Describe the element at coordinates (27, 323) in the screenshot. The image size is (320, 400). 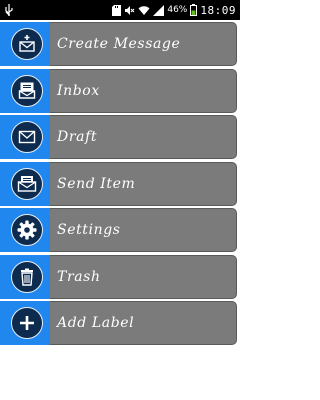
I see `add-icon` at that location.